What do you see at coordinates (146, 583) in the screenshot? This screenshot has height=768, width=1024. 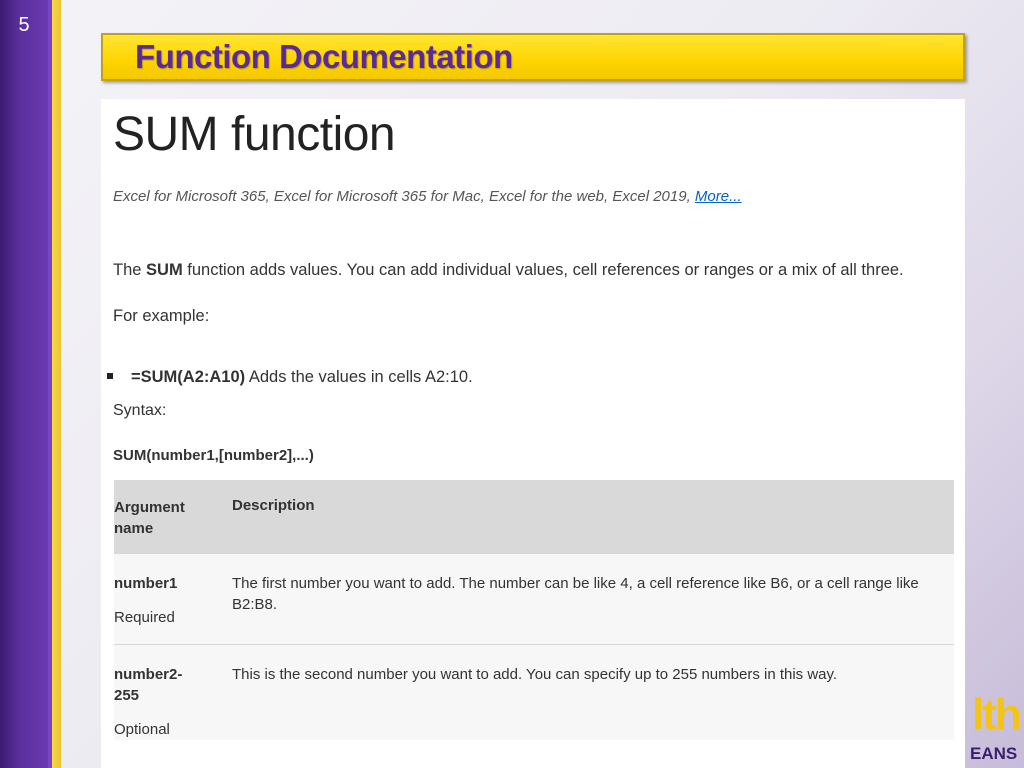 I see `argument-name: number1` at bounding box center [146, 583].